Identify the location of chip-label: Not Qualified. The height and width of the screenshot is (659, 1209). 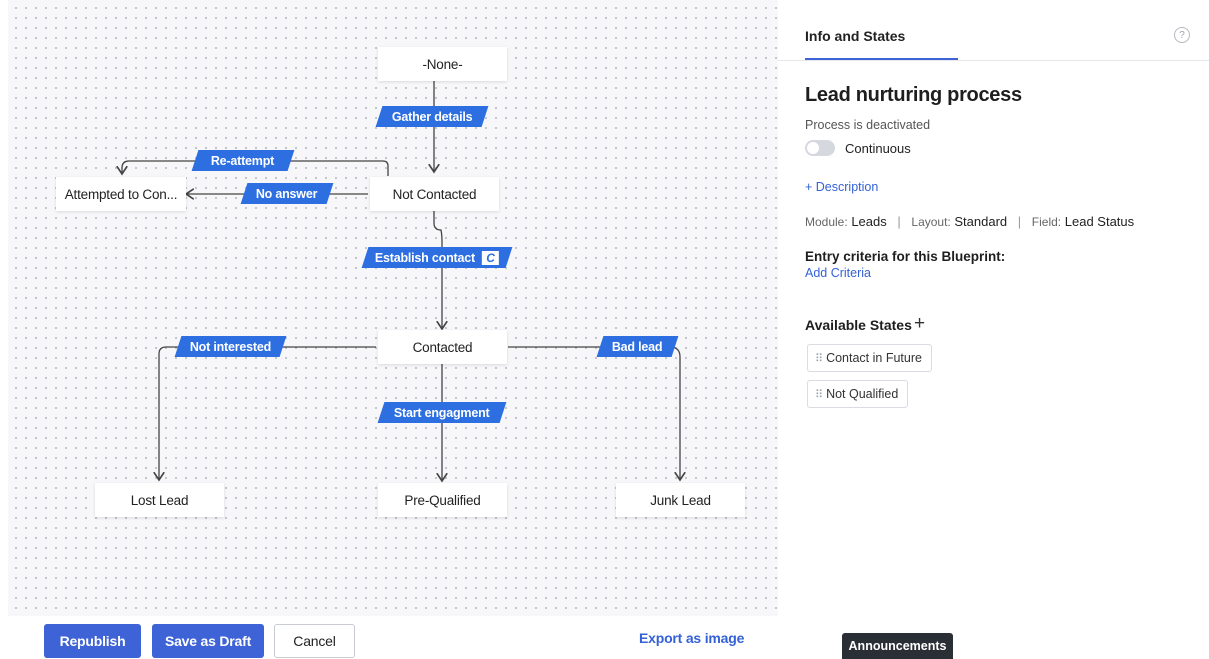
(862, 394).